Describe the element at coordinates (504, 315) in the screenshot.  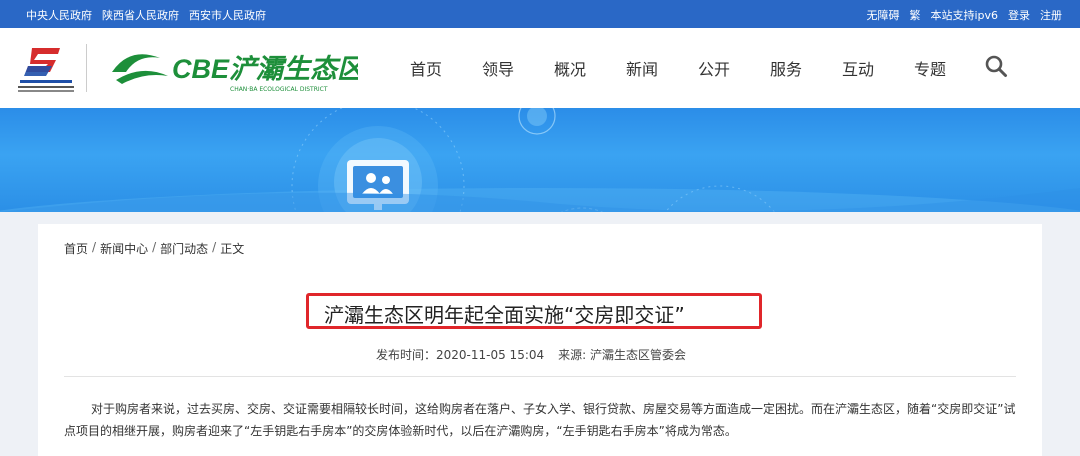
I see `article-title: 浐灞生态区明年起全面实施“交房即交证”` at that location.